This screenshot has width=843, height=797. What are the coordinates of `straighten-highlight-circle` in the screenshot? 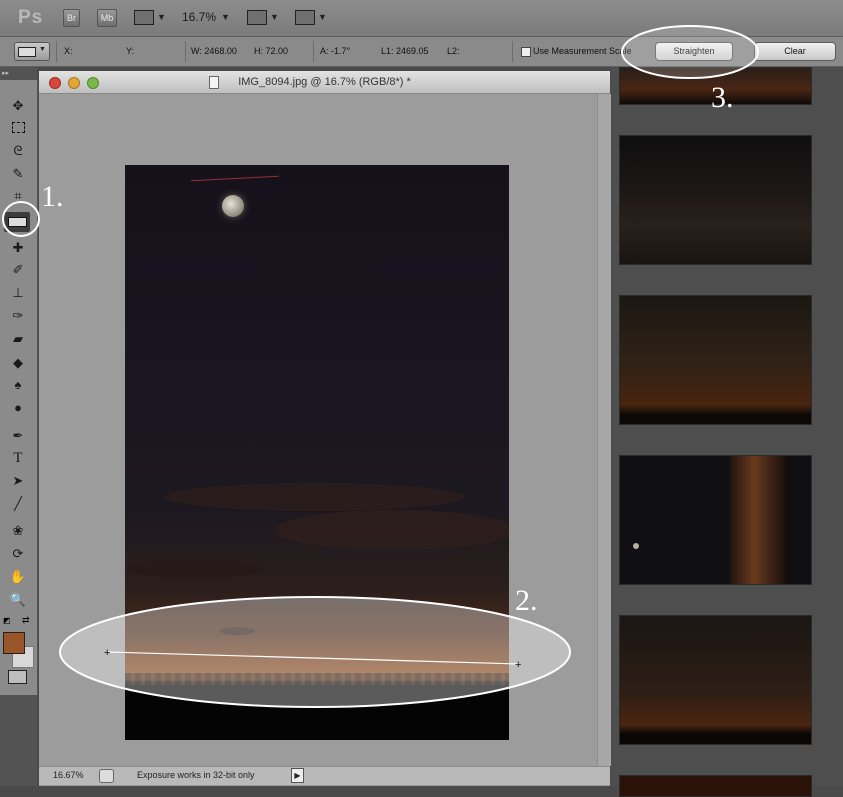 It's located at (690, 52).